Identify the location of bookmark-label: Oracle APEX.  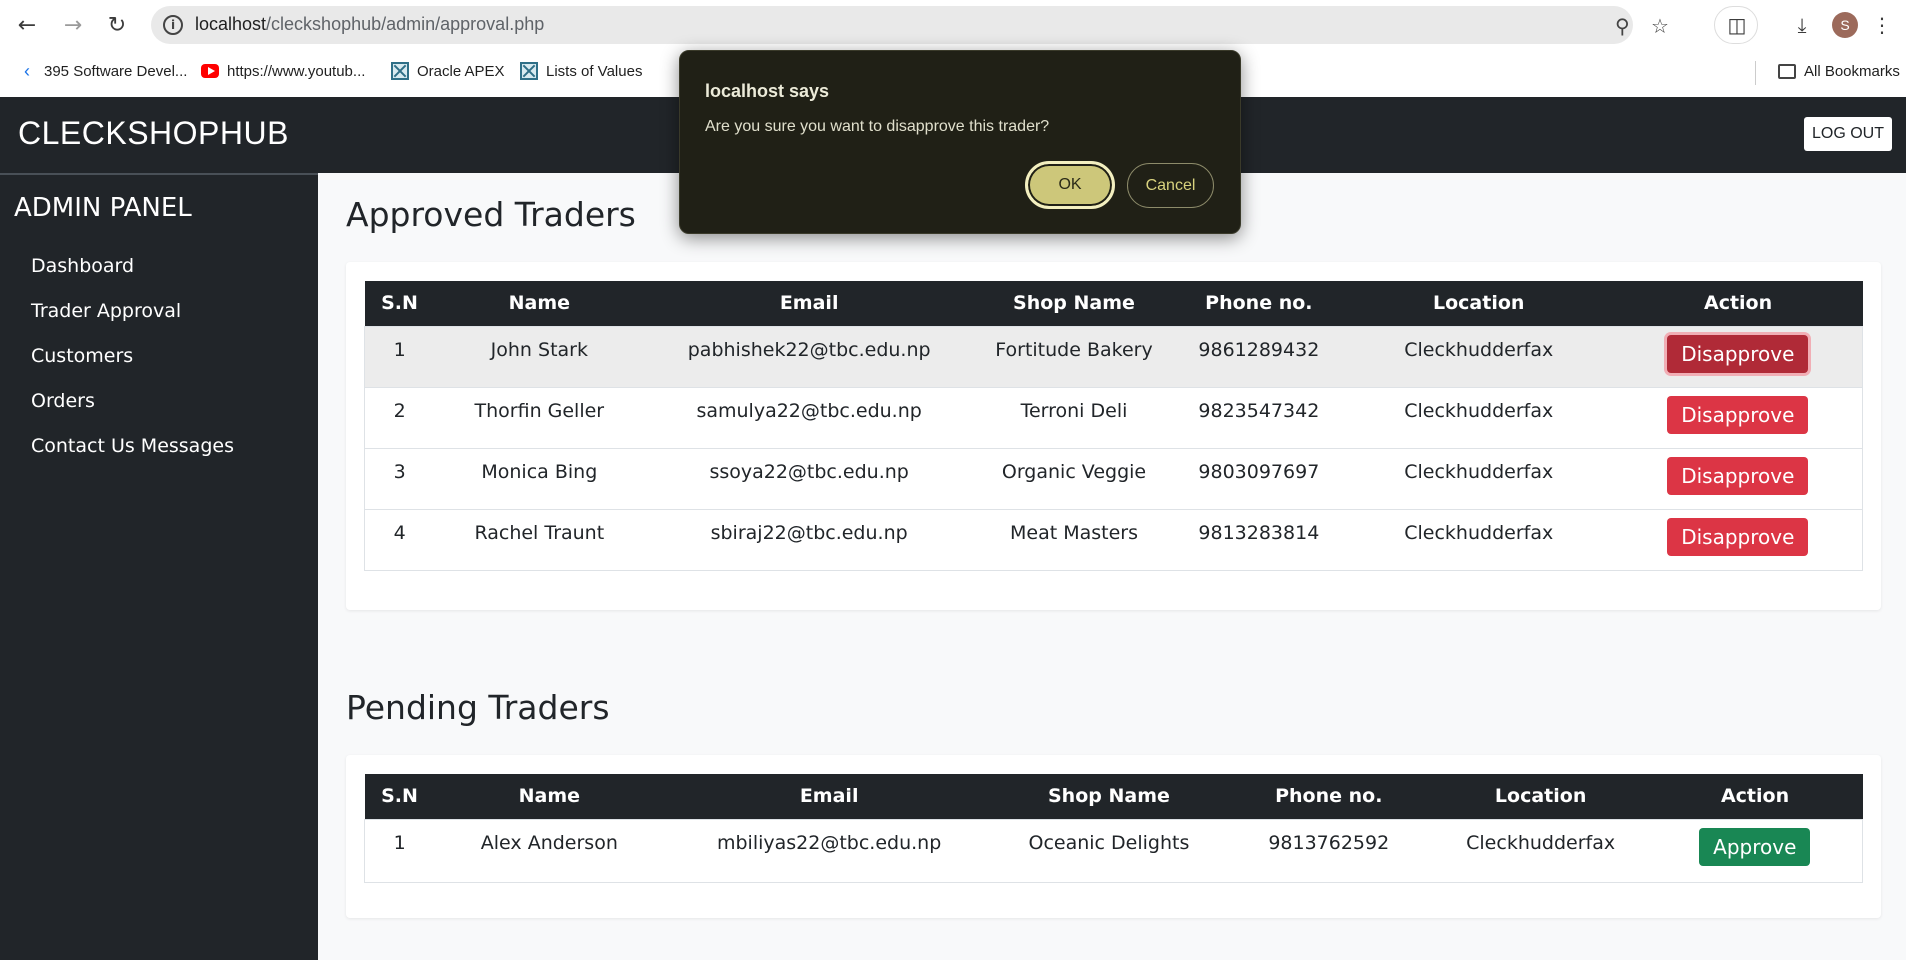
(461, 71).